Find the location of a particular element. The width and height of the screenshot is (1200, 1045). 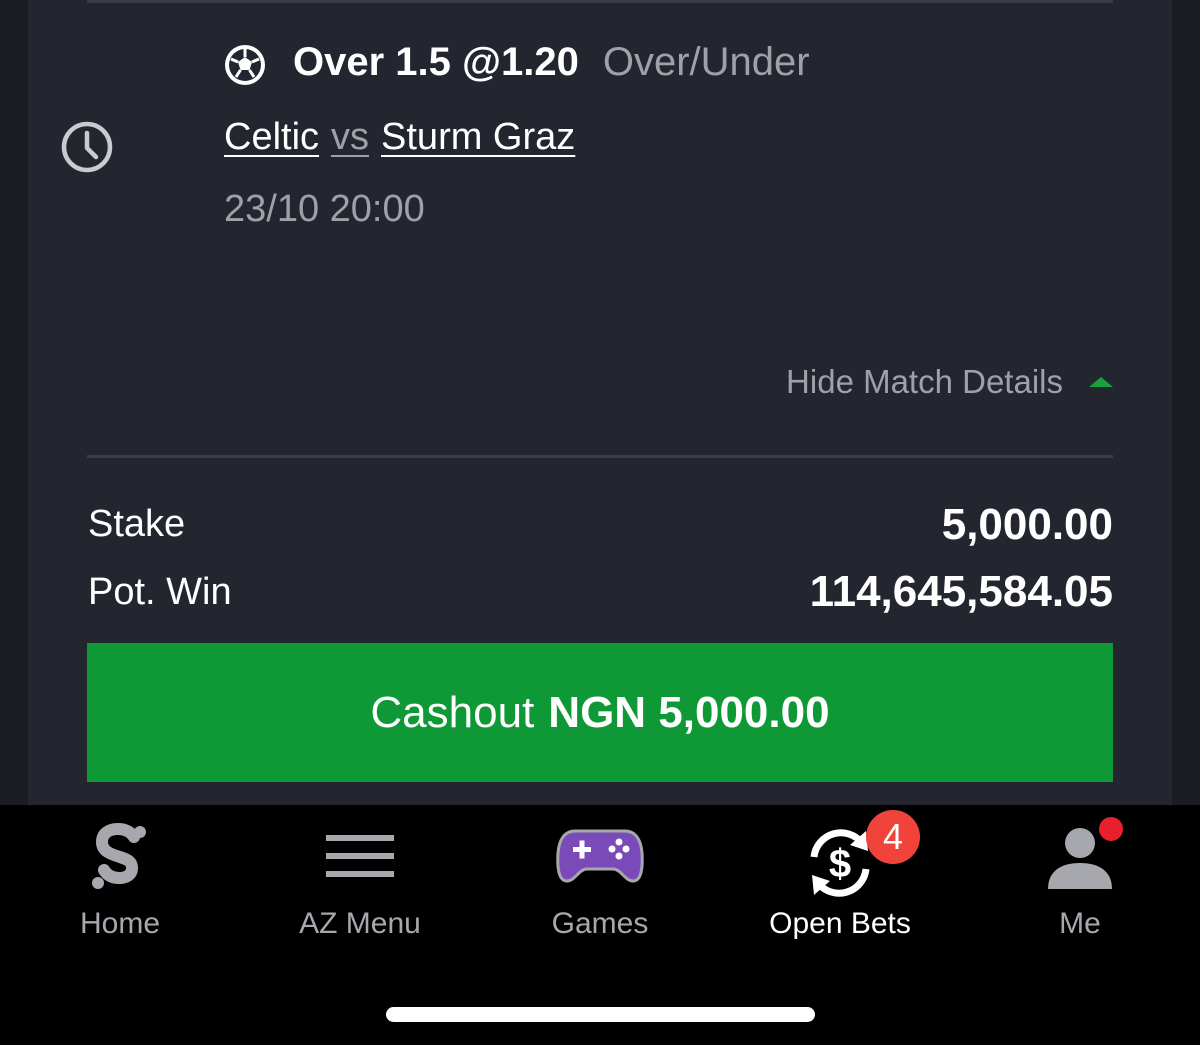

notification-dot is located at coordinates (1111, 829).